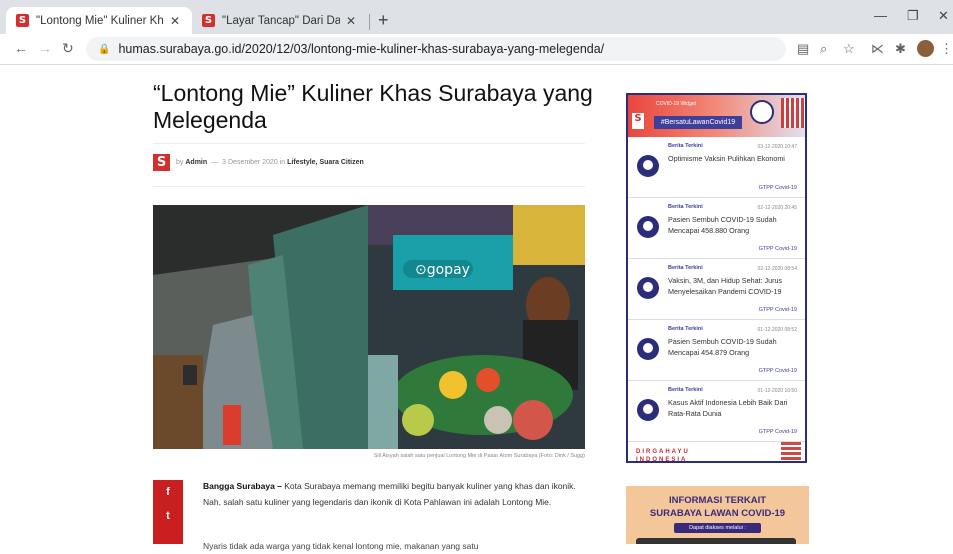 The width and height of the screenshot is (953, 554). I want to click on widget-top-label: COVID-19 Widget, so click(676, 104).